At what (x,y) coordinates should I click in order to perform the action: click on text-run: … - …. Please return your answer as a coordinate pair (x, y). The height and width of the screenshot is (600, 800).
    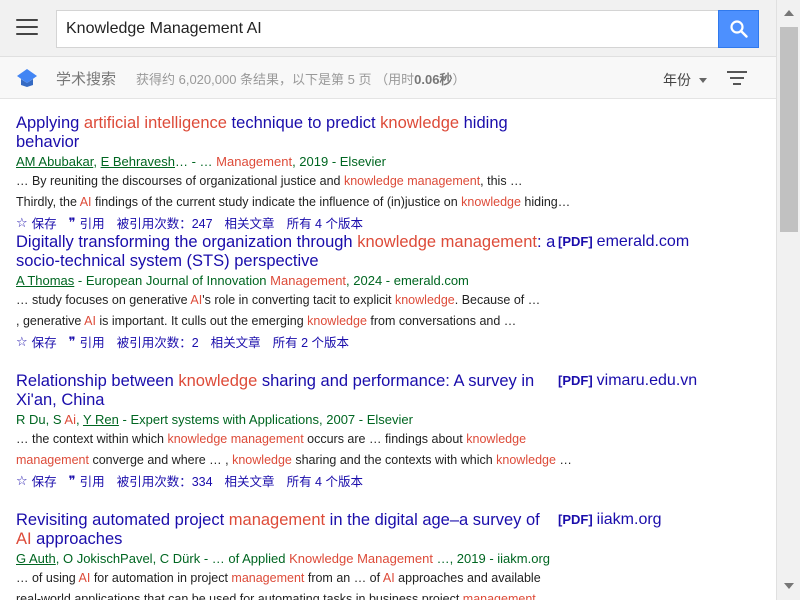
    Looking at the image, I should click on (196, 161).